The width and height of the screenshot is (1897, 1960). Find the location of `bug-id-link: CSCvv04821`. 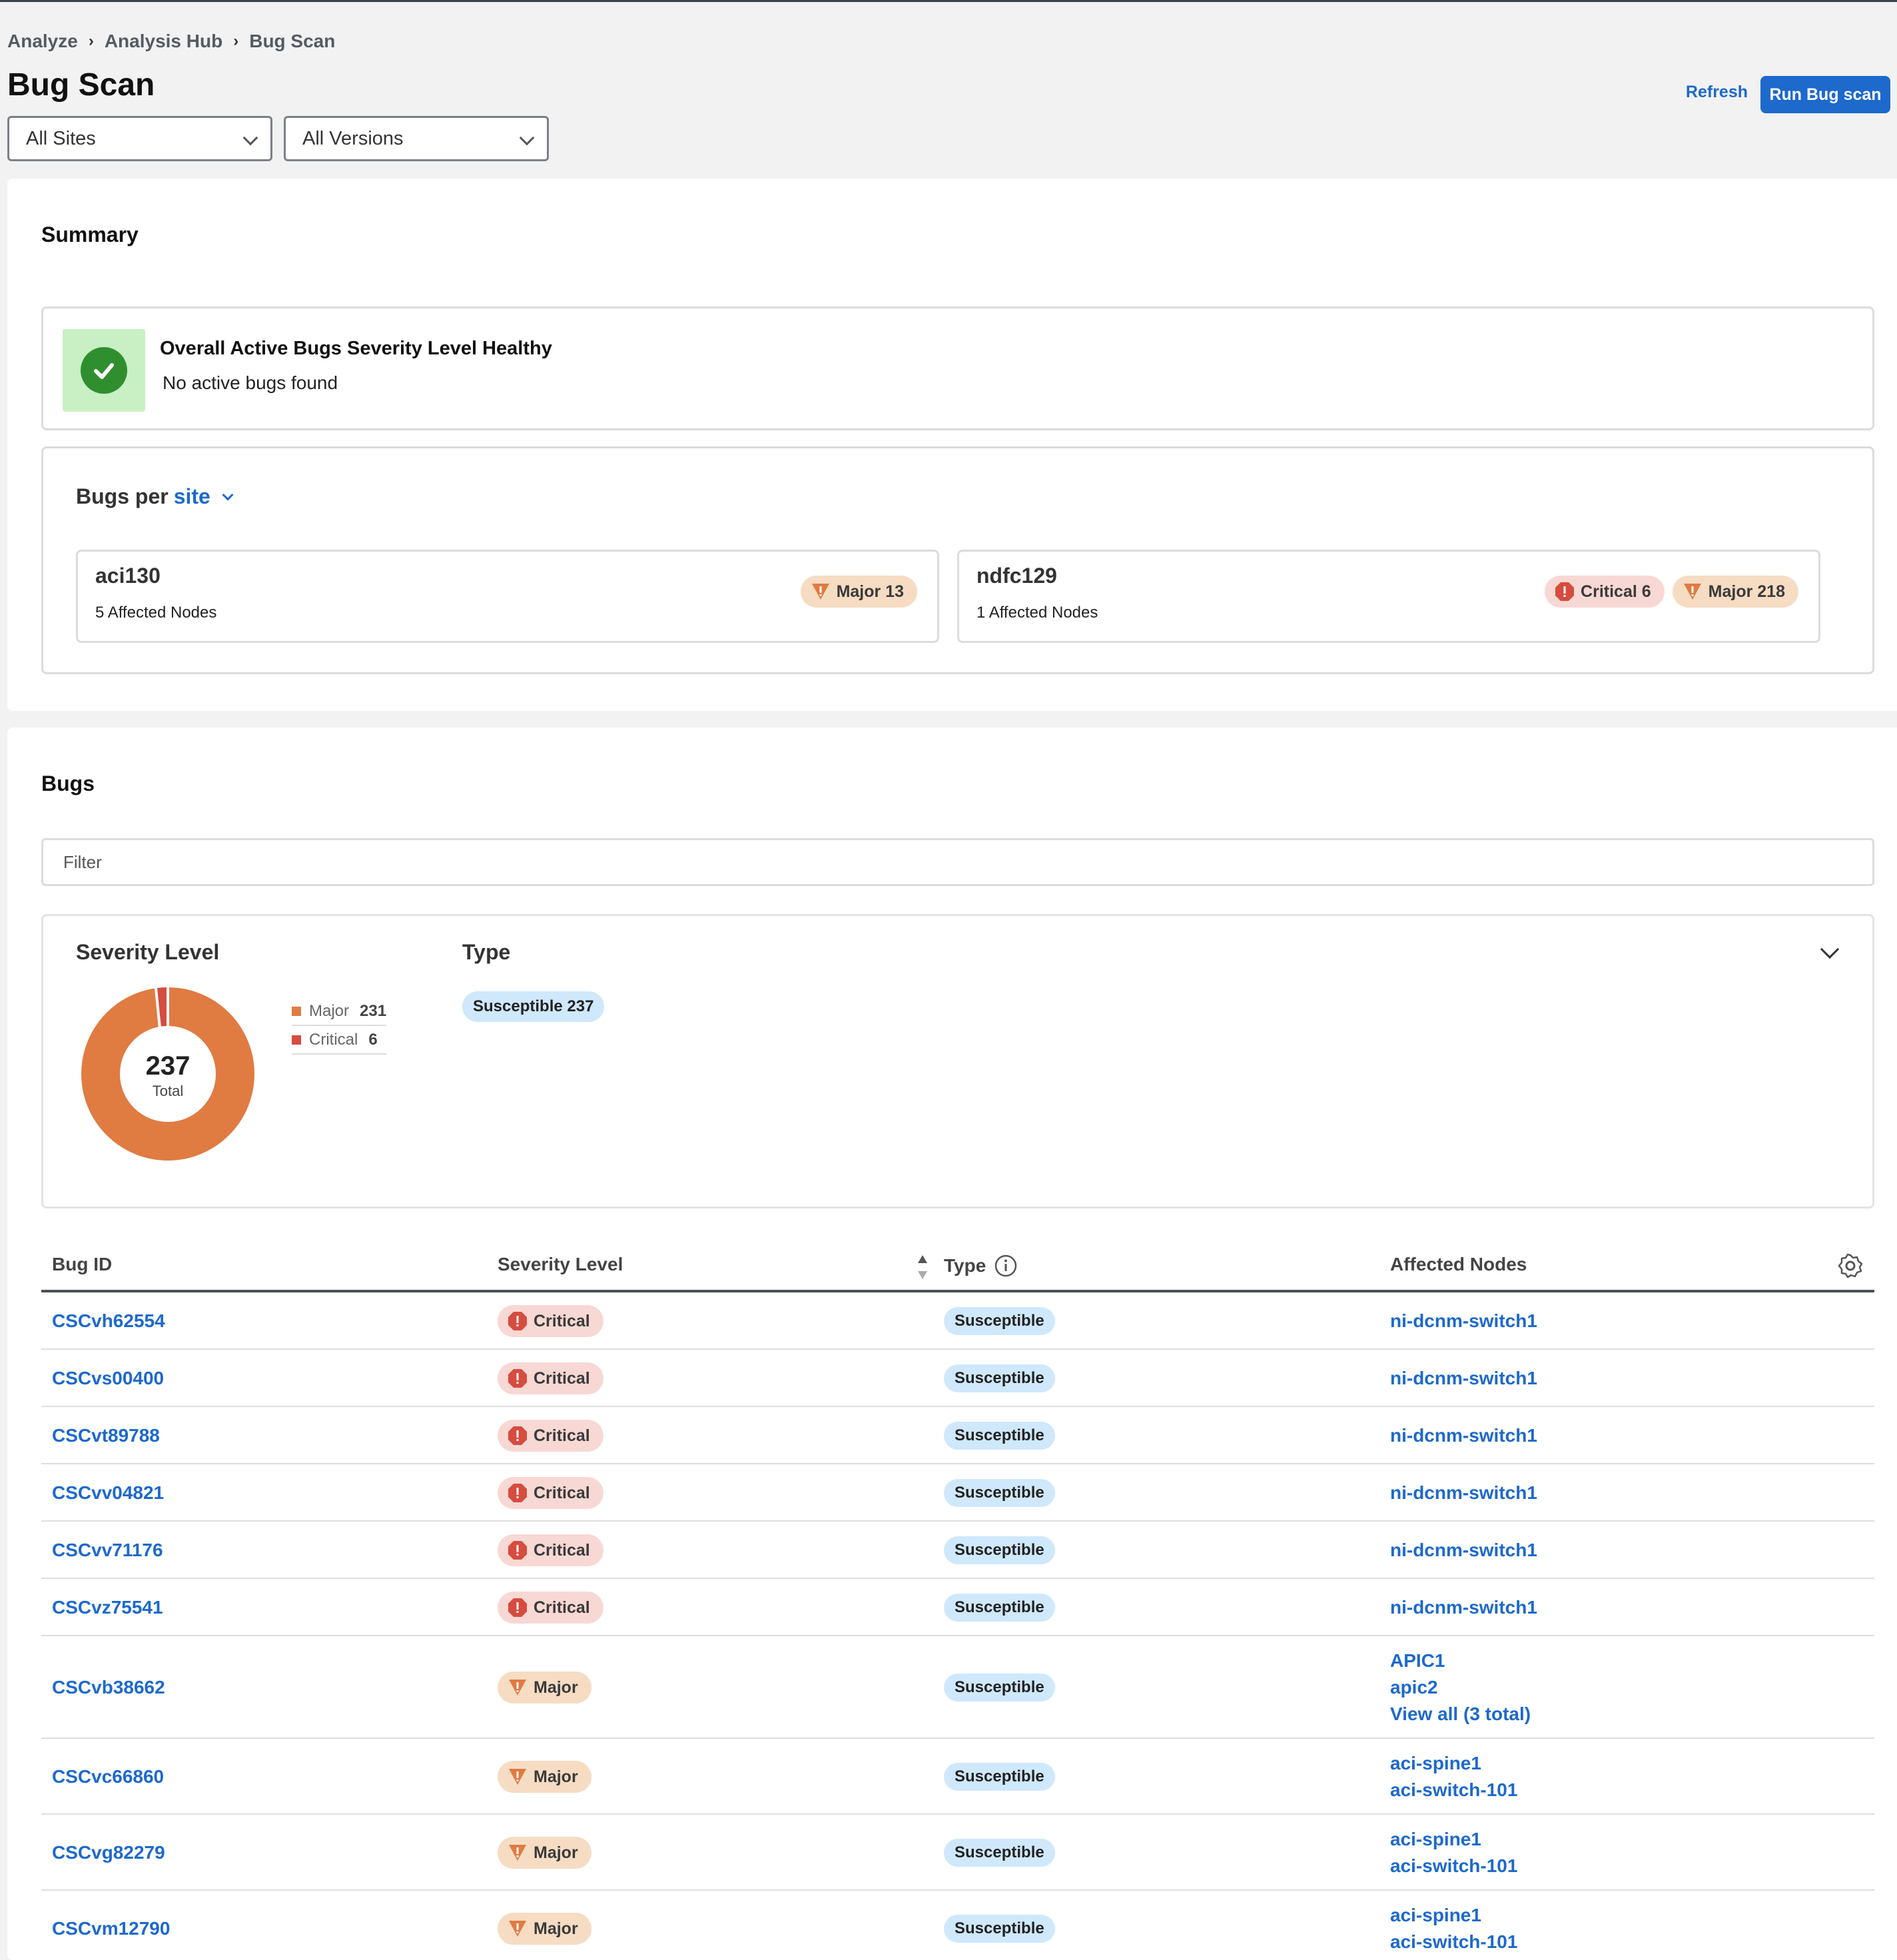

bug-id-link: CSCvv04821 is located at coordinates (108, 1493).